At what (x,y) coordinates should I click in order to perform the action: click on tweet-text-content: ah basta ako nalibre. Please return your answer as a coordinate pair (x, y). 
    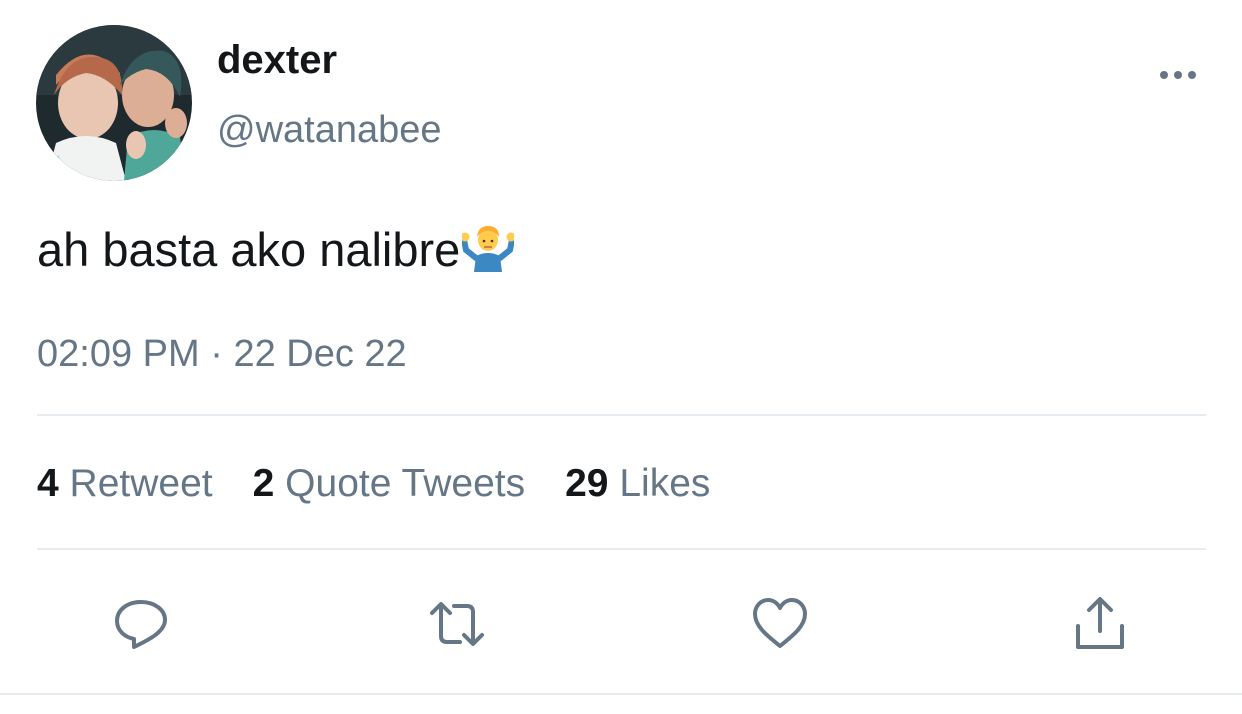
    Looking at the image, I should click on (249, 249).